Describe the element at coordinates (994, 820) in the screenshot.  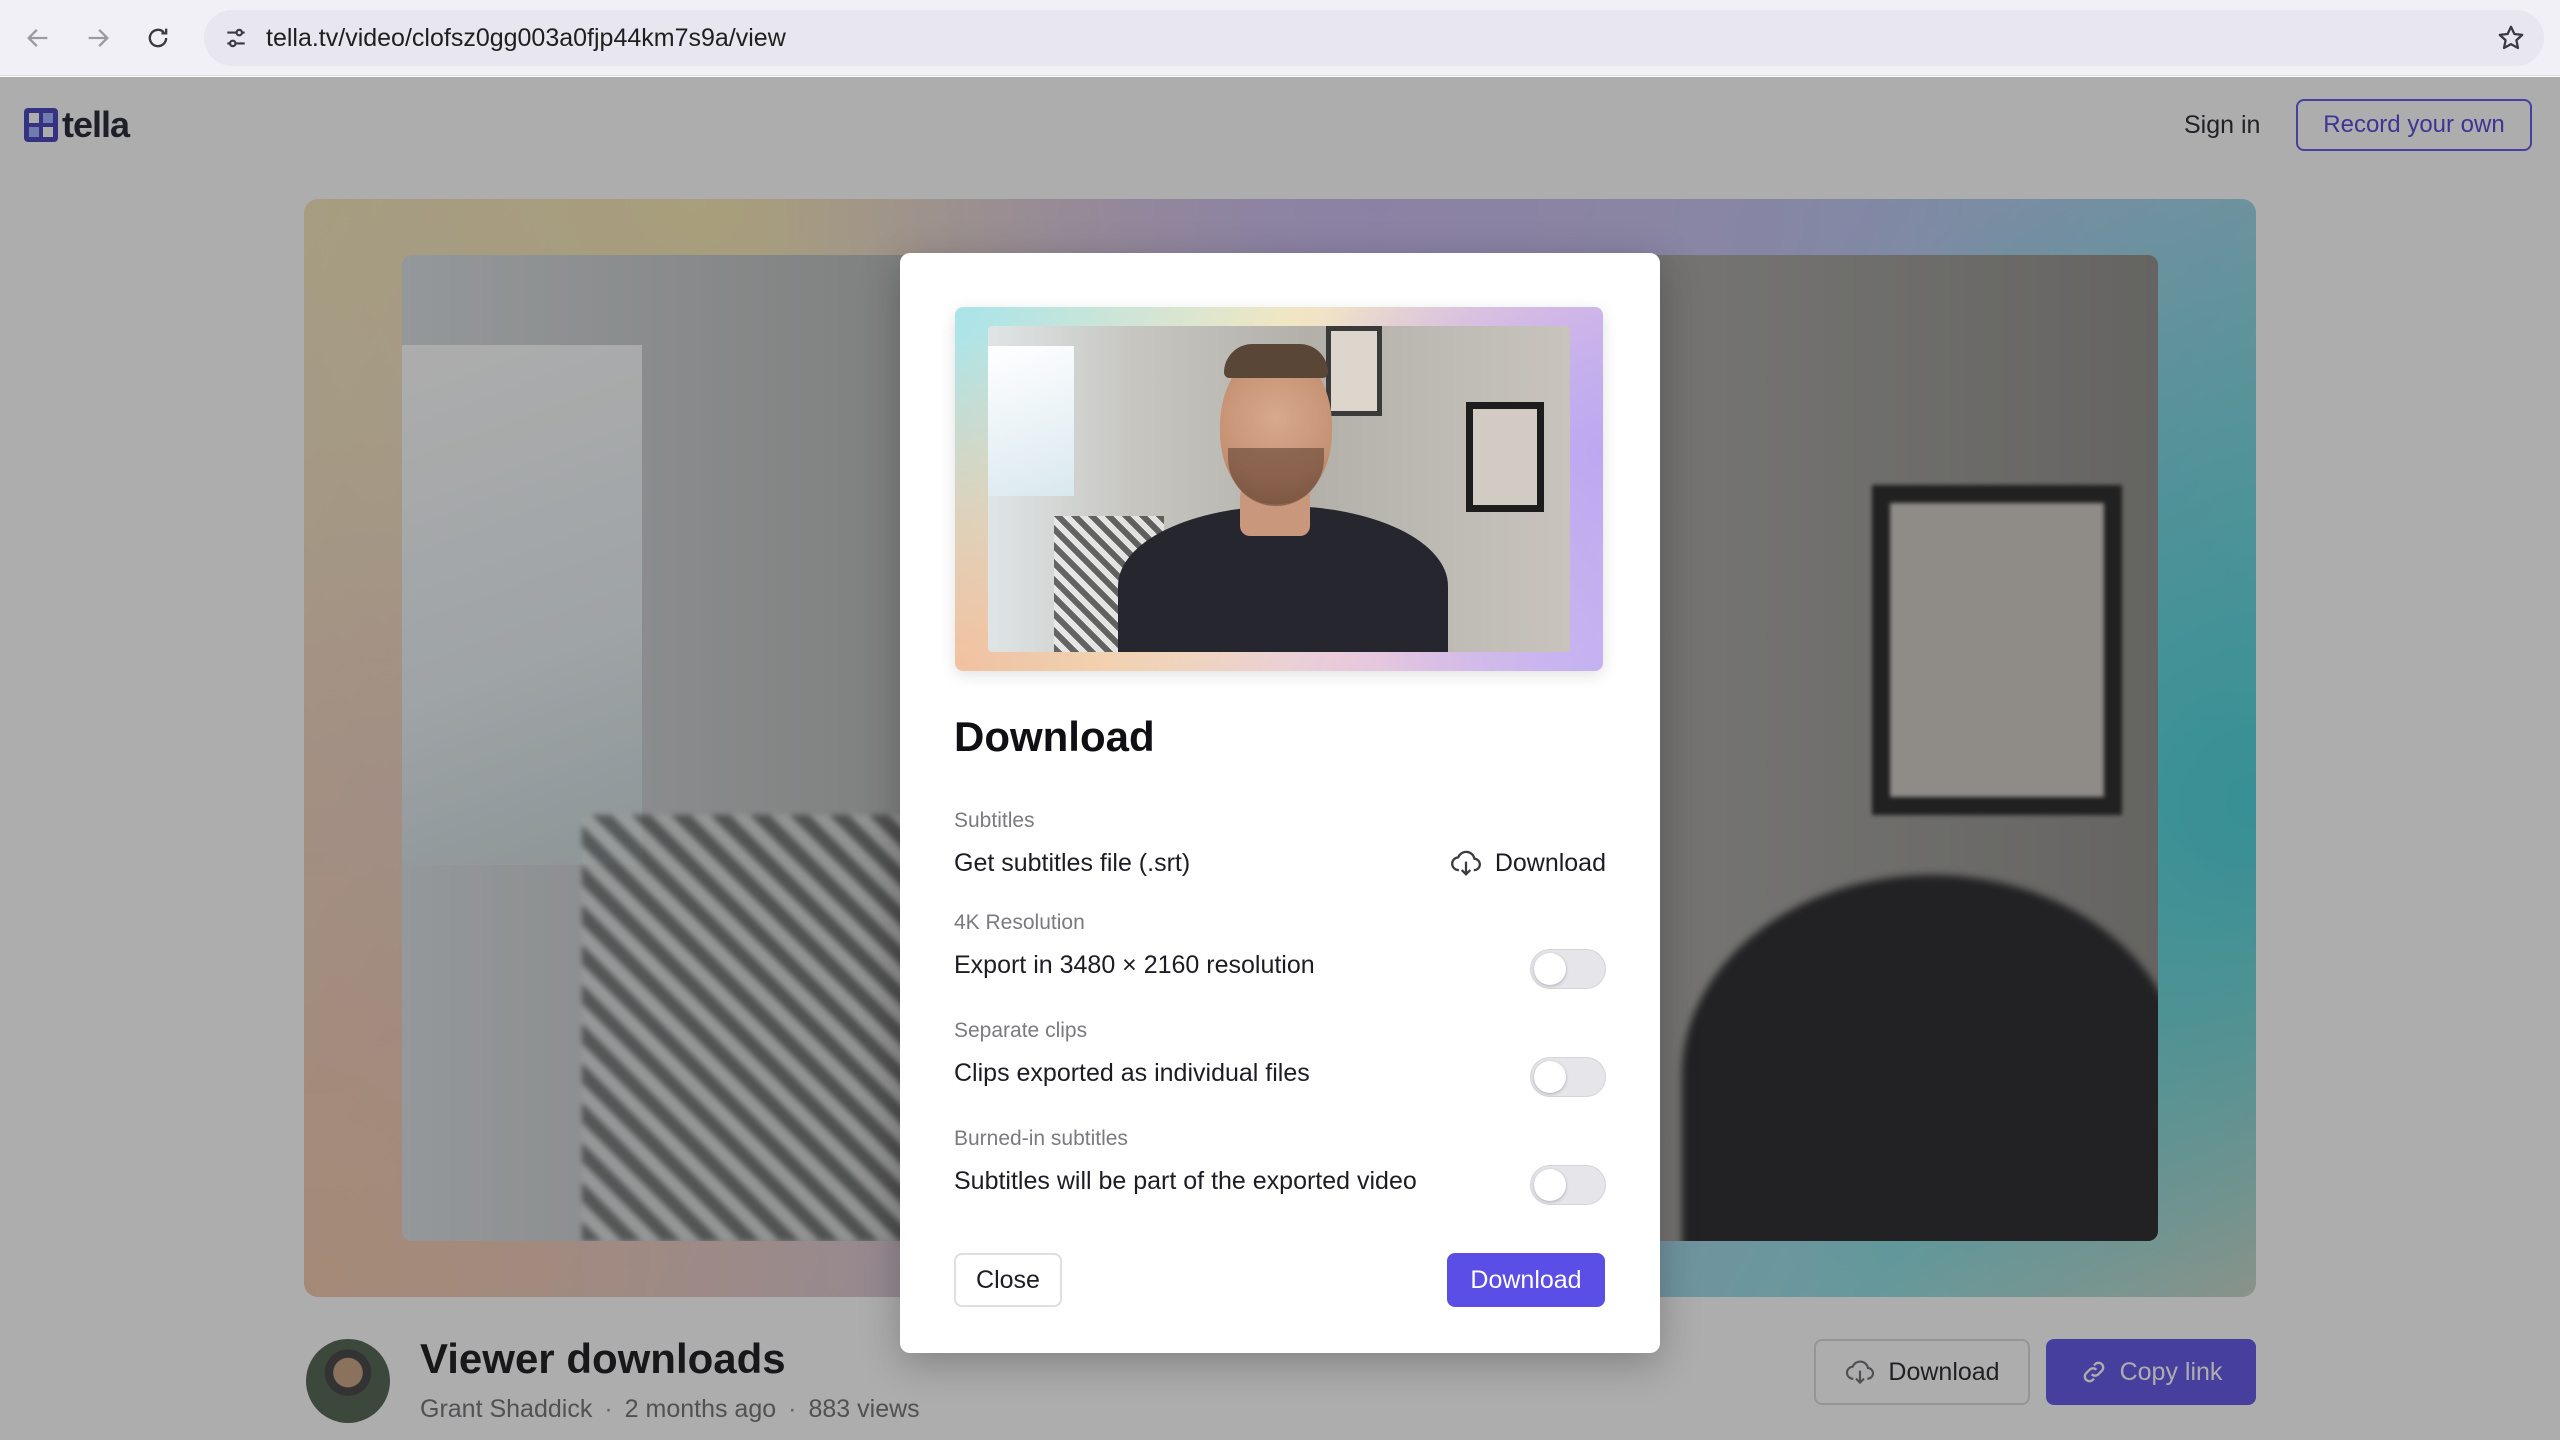
I see `section-label-subtitles: Subtitles` at that location.